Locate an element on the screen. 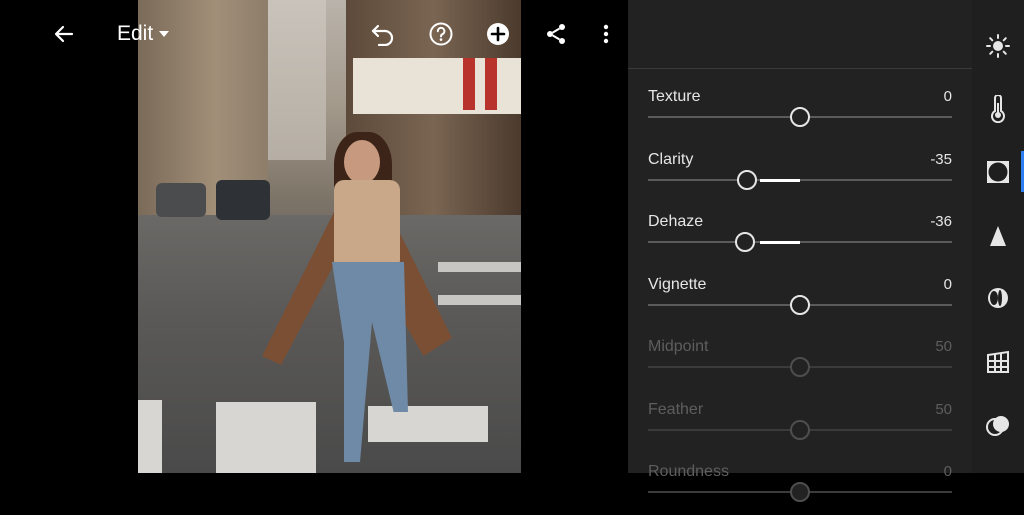  chevron-down-icon is located at coordinates (164, 34).